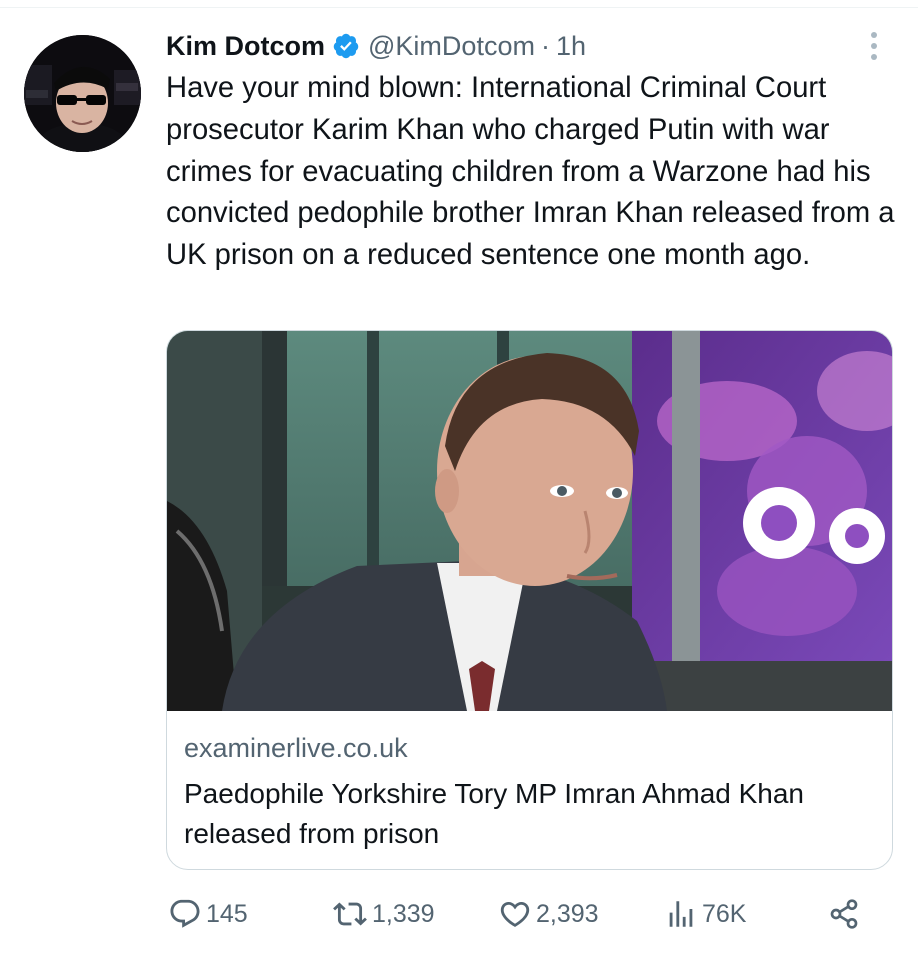  What do you see at coordinates (681, 914) in the screenshot?
I see `analytics-icon` at bounding box center [681, 914].